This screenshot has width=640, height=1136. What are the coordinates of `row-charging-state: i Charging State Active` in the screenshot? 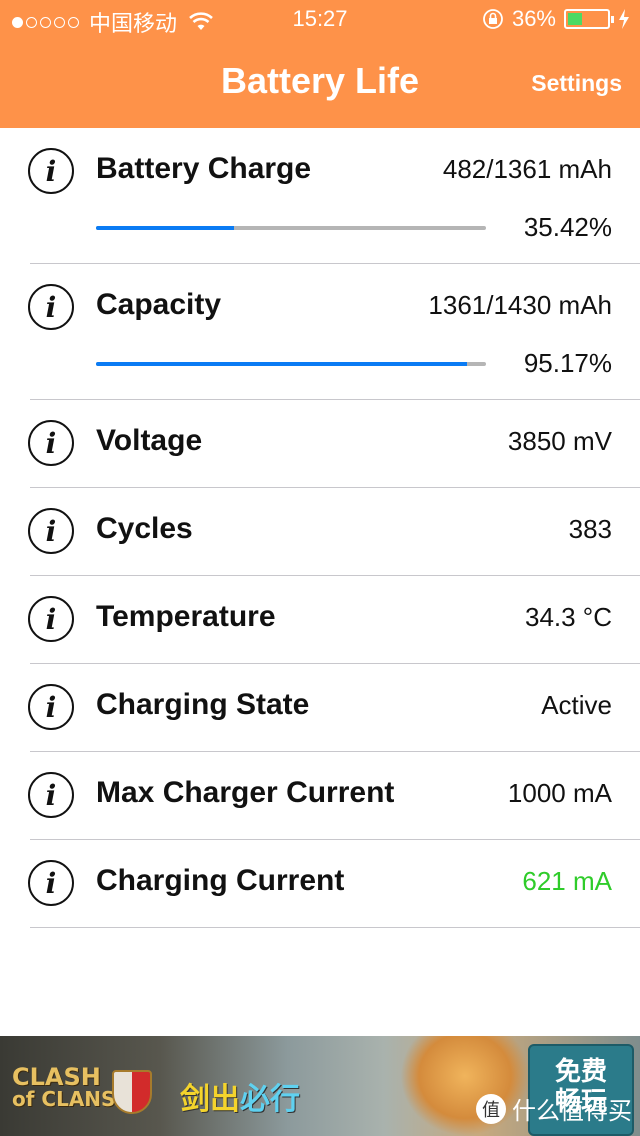 It's located at (320, 708).